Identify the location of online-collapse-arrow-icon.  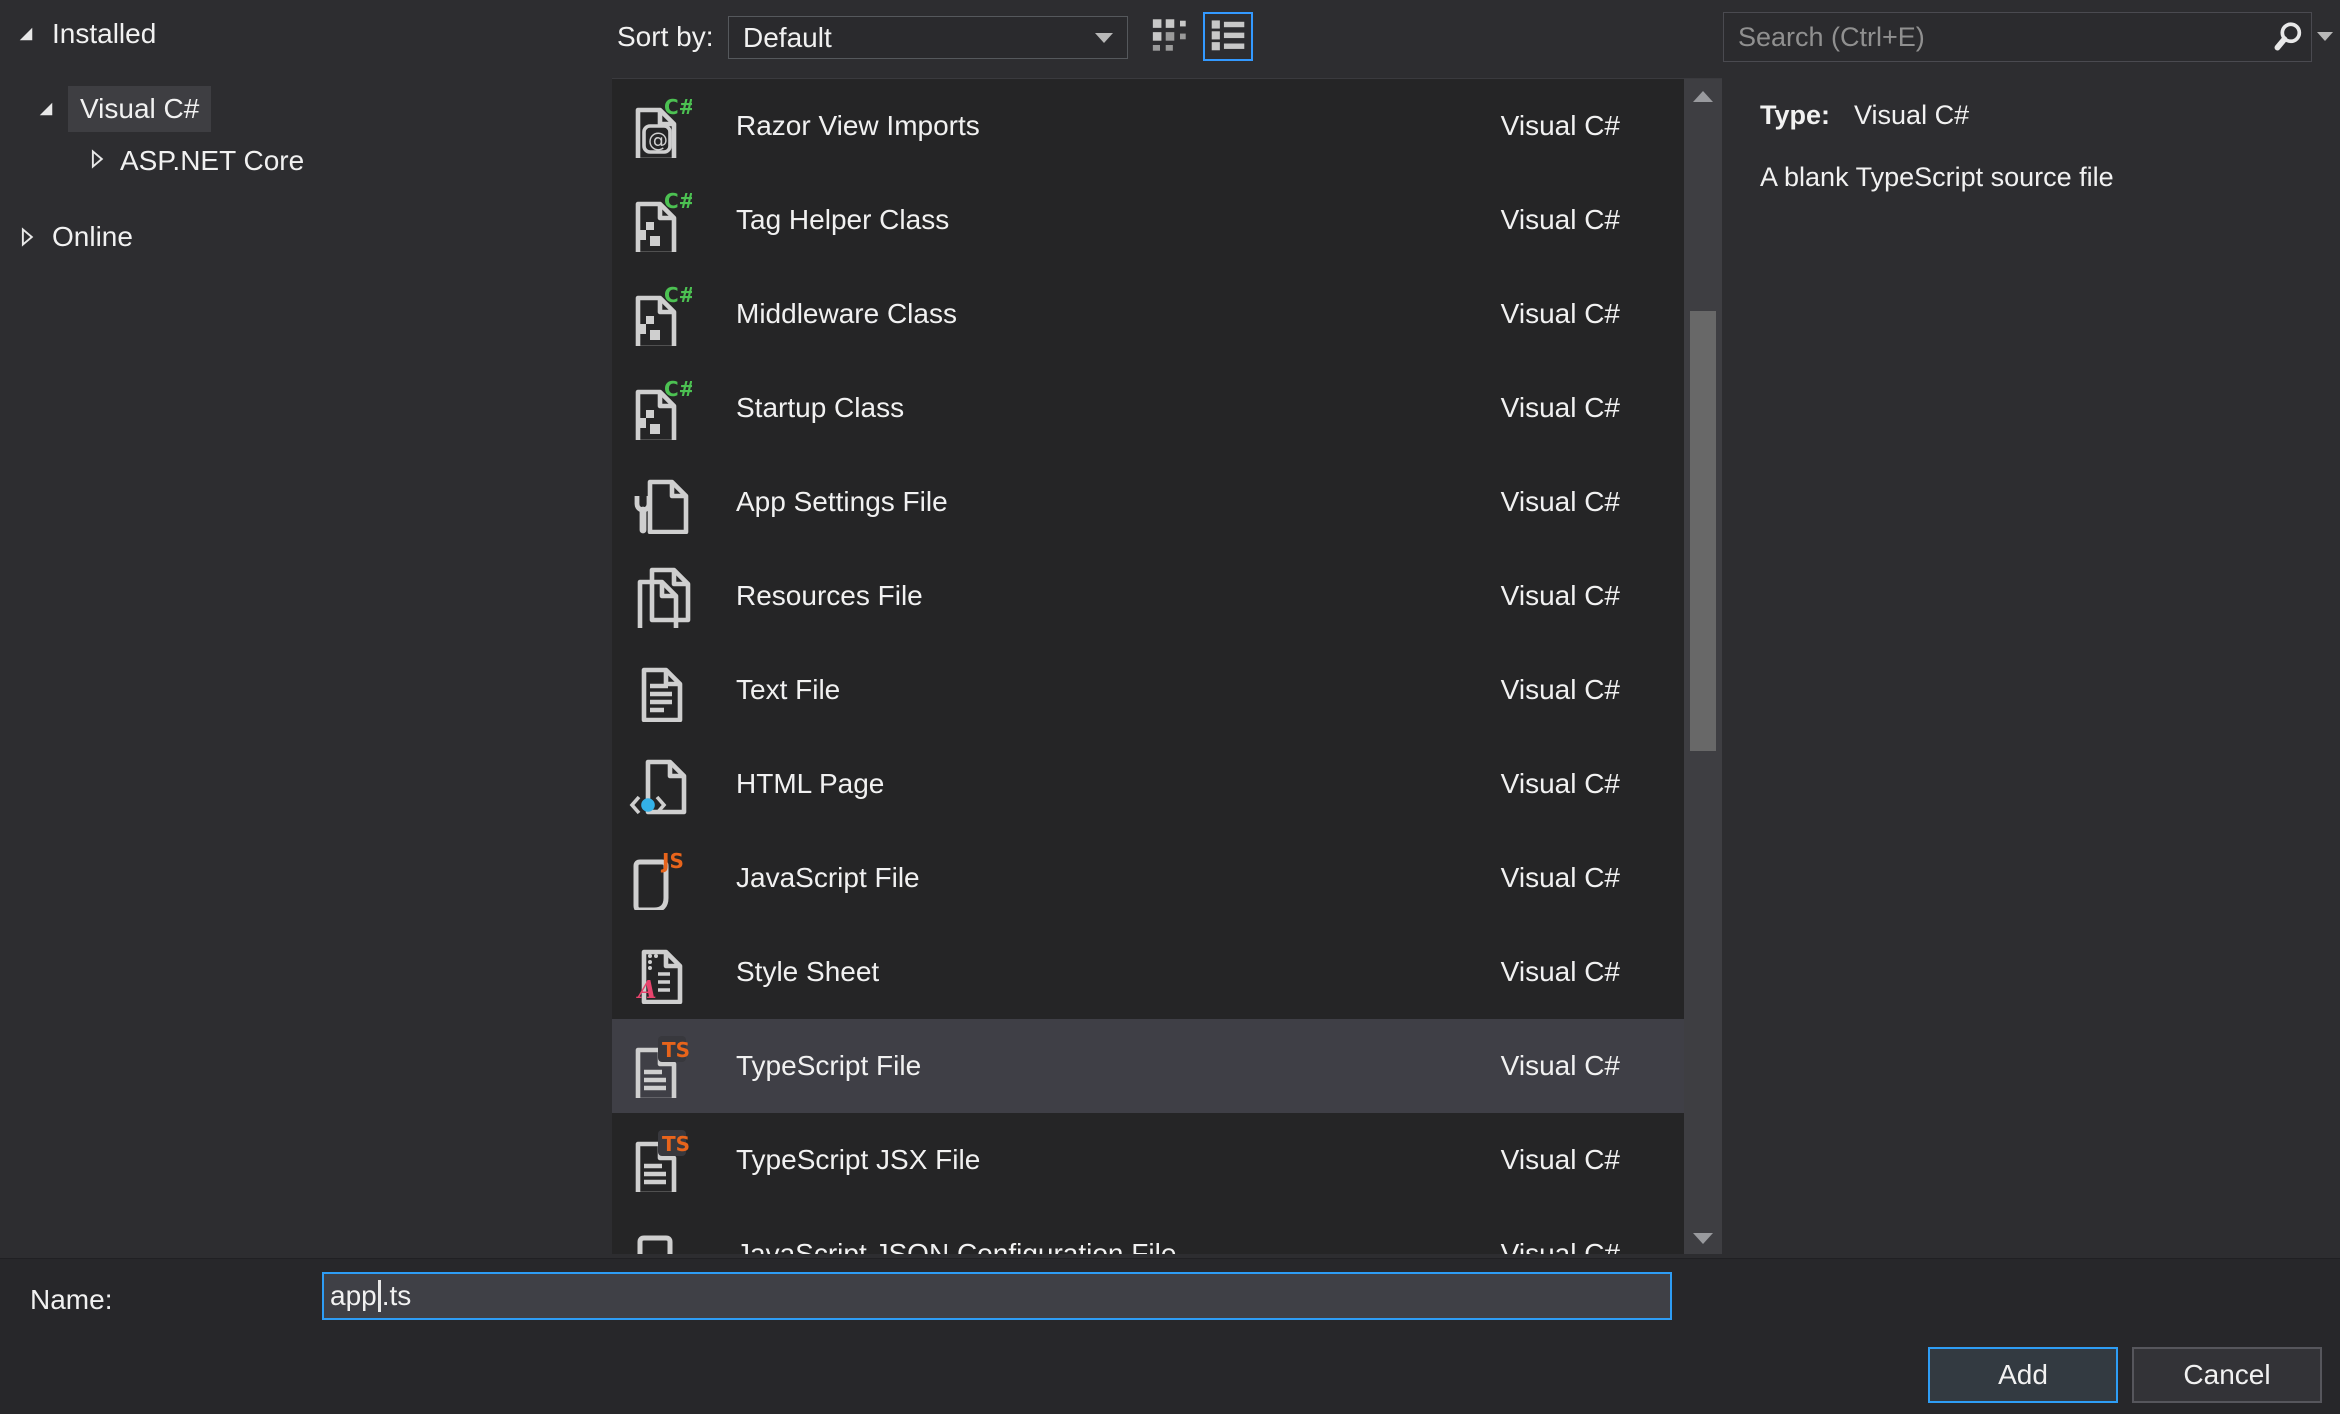
(27, 237).